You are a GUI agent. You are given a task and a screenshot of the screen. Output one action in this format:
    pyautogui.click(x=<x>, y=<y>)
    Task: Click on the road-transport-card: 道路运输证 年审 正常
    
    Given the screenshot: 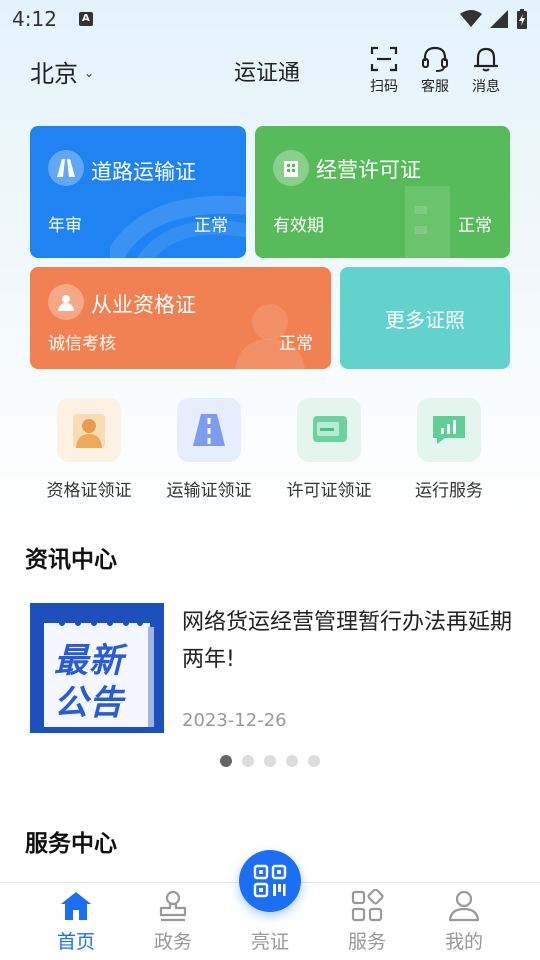 What is the action you would take?
    pyautogui.click(x=138, y=192)
    